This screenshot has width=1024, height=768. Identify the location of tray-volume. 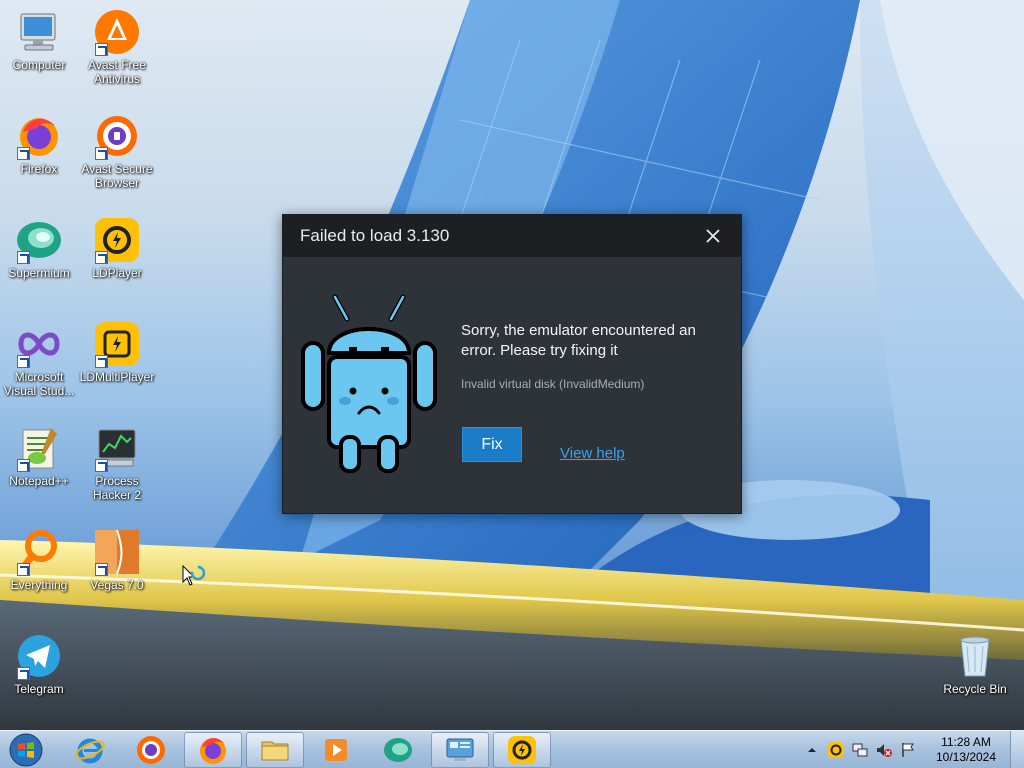
(884, 750).